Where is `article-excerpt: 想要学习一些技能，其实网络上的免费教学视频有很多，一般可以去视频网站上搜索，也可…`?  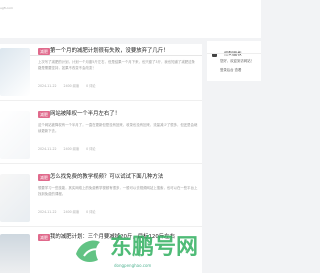 article-excerpt: 想要学习一些技能，其实网络上的免费教学视频有很多，一般可以去视频网站上搜索，也可… is located at coordinates (118, 191).